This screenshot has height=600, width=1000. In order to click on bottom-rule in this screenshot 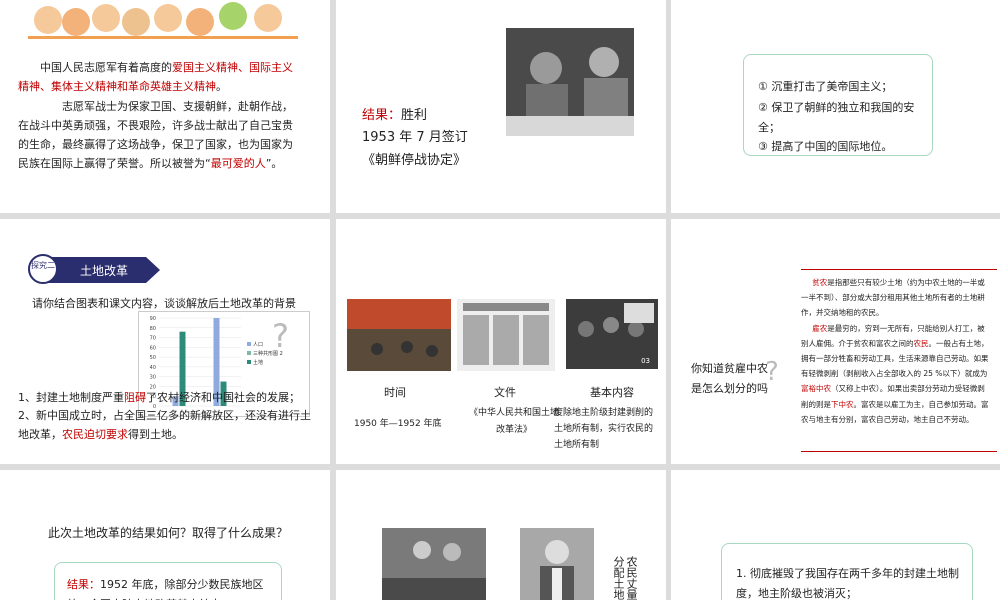, I will do `click(899, 451)`.